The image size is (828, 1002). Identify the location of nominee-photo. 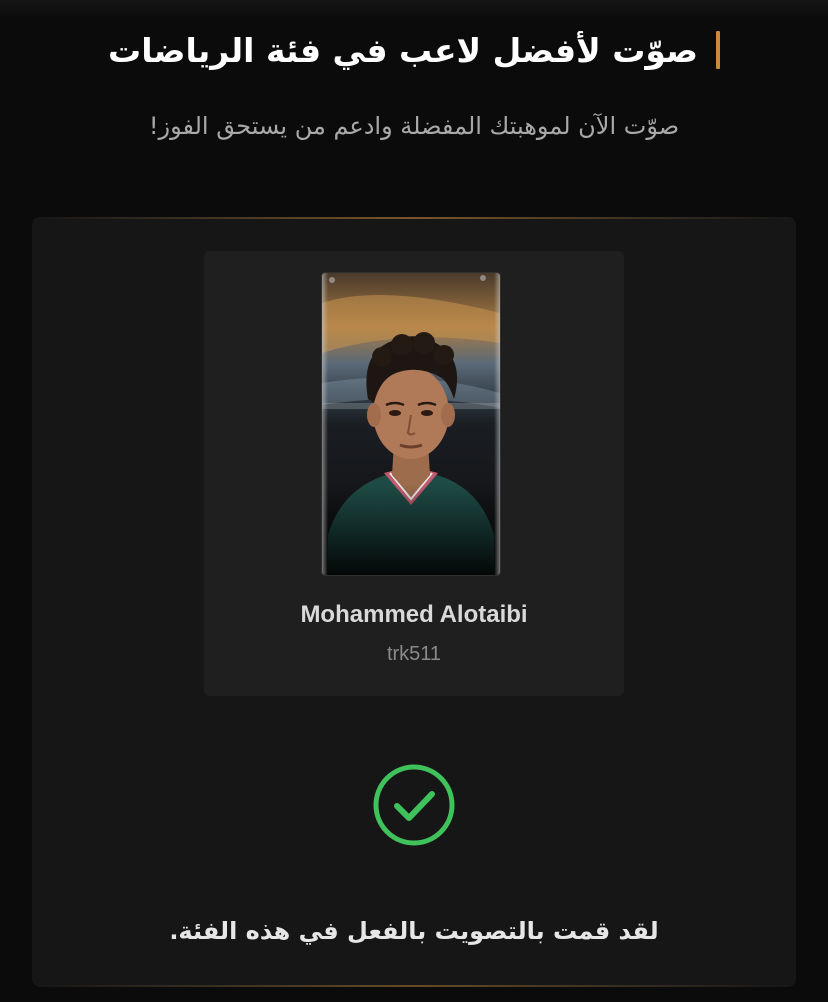
(411, 424).